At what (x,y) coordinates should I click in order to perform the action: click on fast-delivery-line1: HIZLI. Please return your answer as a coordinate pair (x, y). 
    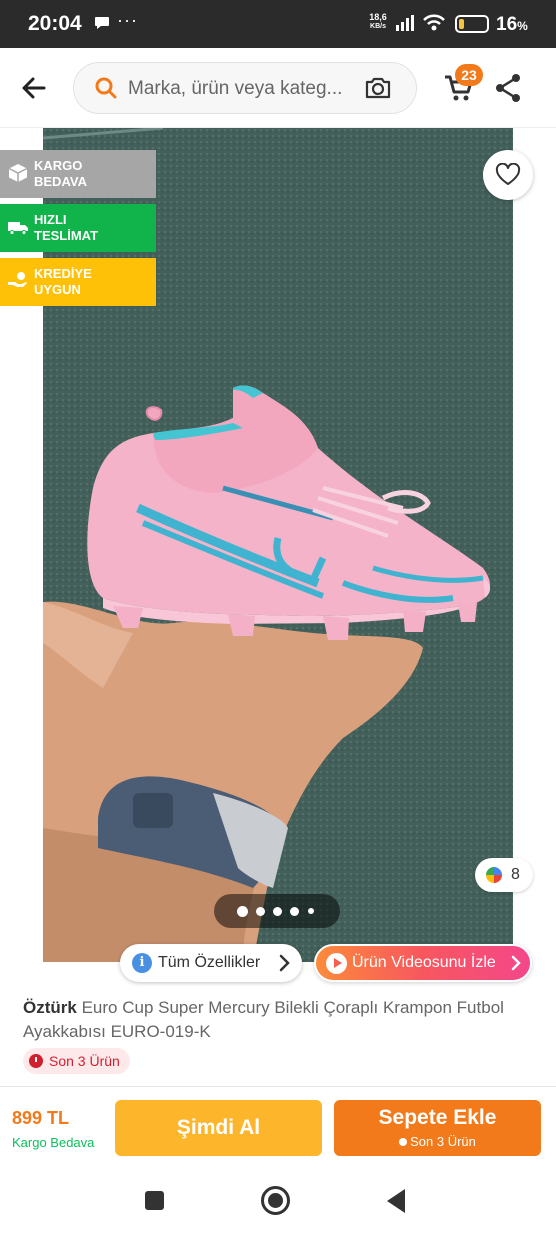
    Looking at the image, I should click on (50, 219).